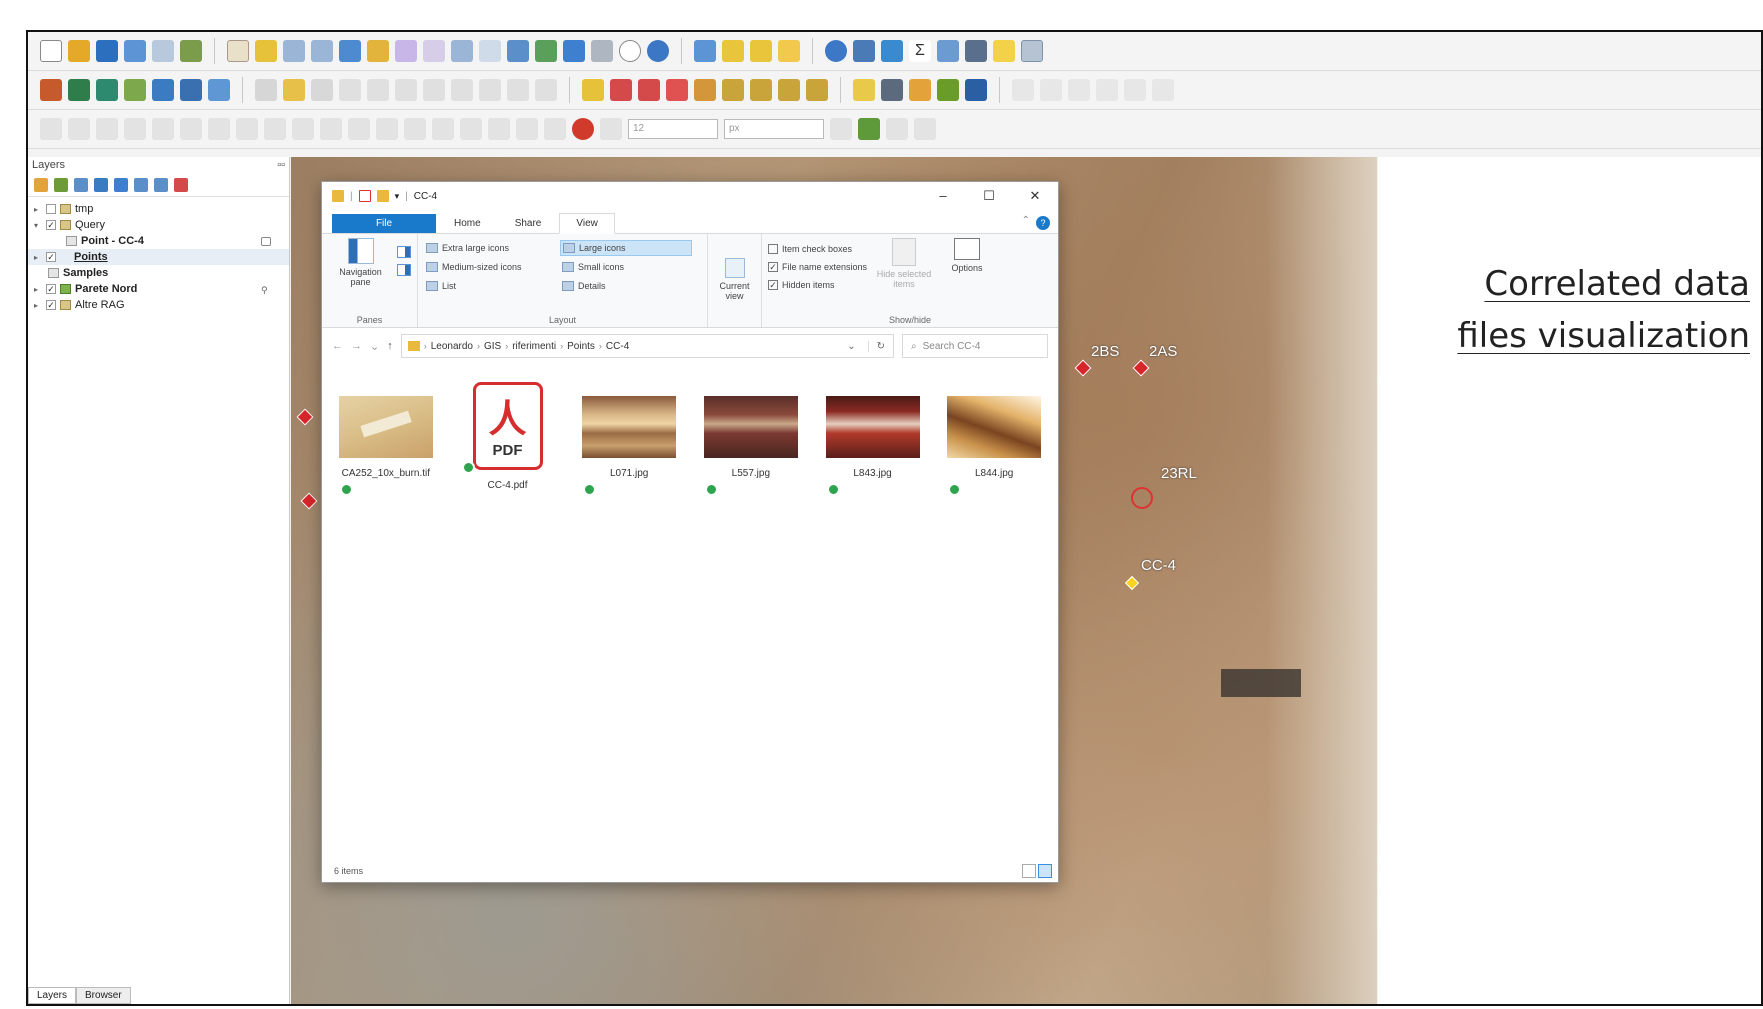 The image size is (1763, 1009). What do you see at coordinates (705, 90) in the screenshot?
I see `rotate-label-icon` at bounding box center [705, 90].